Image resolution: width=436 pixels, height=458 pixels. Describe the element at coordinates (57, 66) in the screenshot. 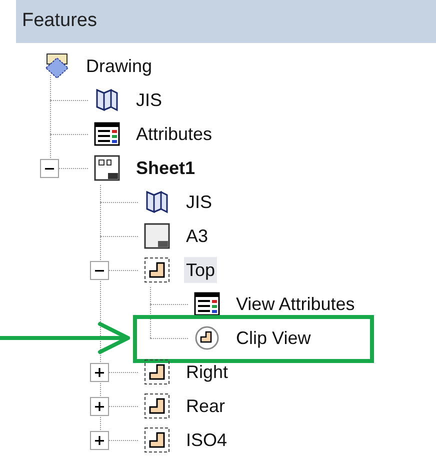

I see `drawing-icon` at that location.